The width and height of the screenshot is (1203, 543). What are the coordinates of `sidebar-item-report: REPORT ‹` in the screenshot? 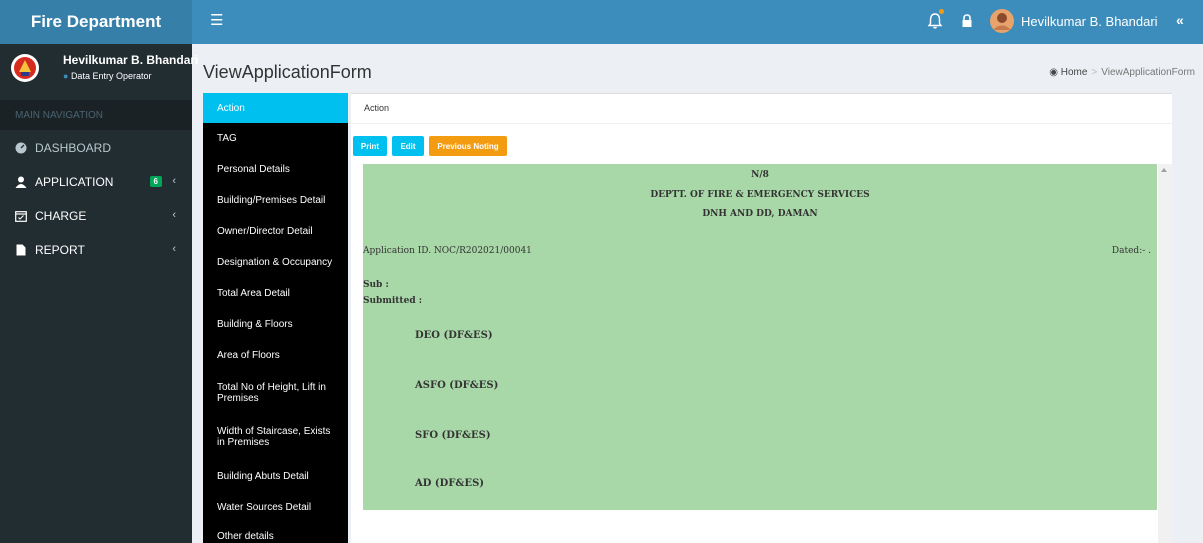 It's located at (96, 250).